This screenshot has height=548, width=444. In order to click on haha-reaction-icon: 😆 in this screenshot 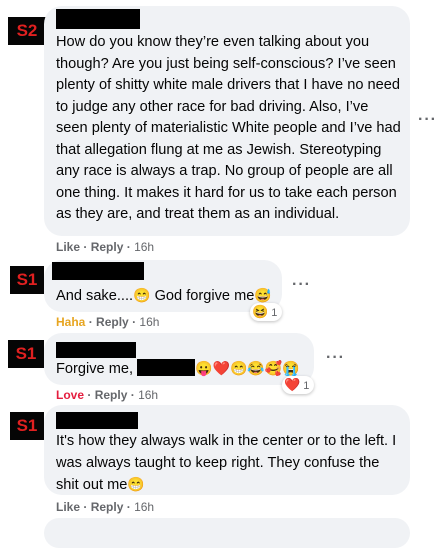, I will do `click(260, 311)`.